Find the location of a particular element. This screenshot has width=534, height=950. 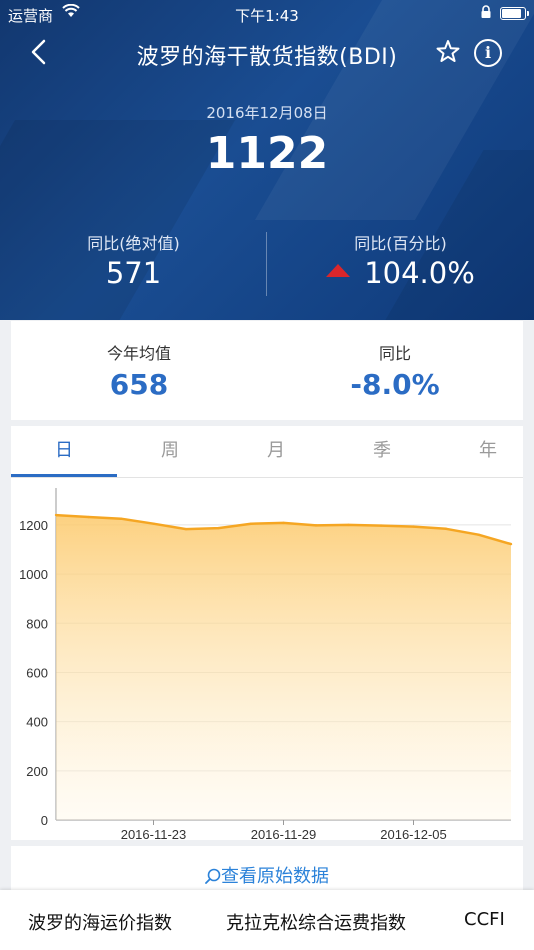

year-avg-label: 今年均值 is located at coordinates (138, 353).